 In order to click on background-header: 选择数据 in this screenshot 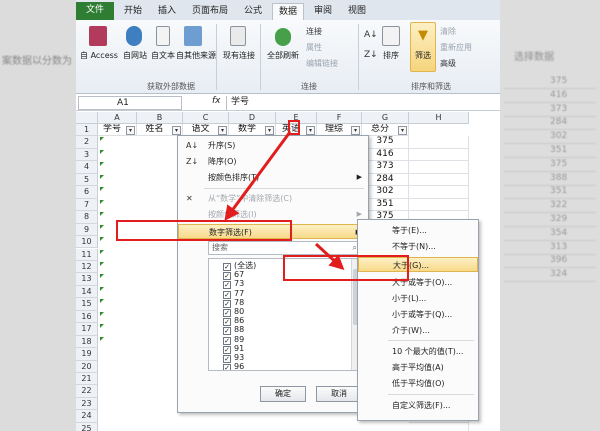, I will do `click(534, 57)`.